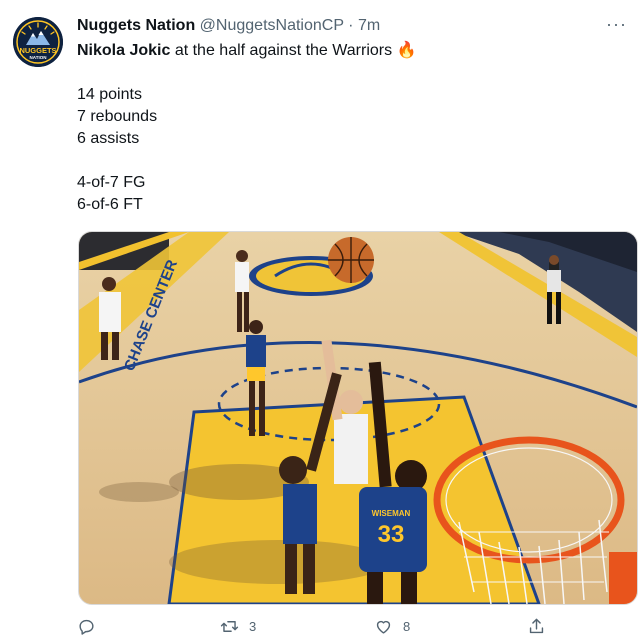 Image resolution: width=641 pixels, height=643 pixels. I want to click on player-name: Nikola Jokic, so click(124, 50).